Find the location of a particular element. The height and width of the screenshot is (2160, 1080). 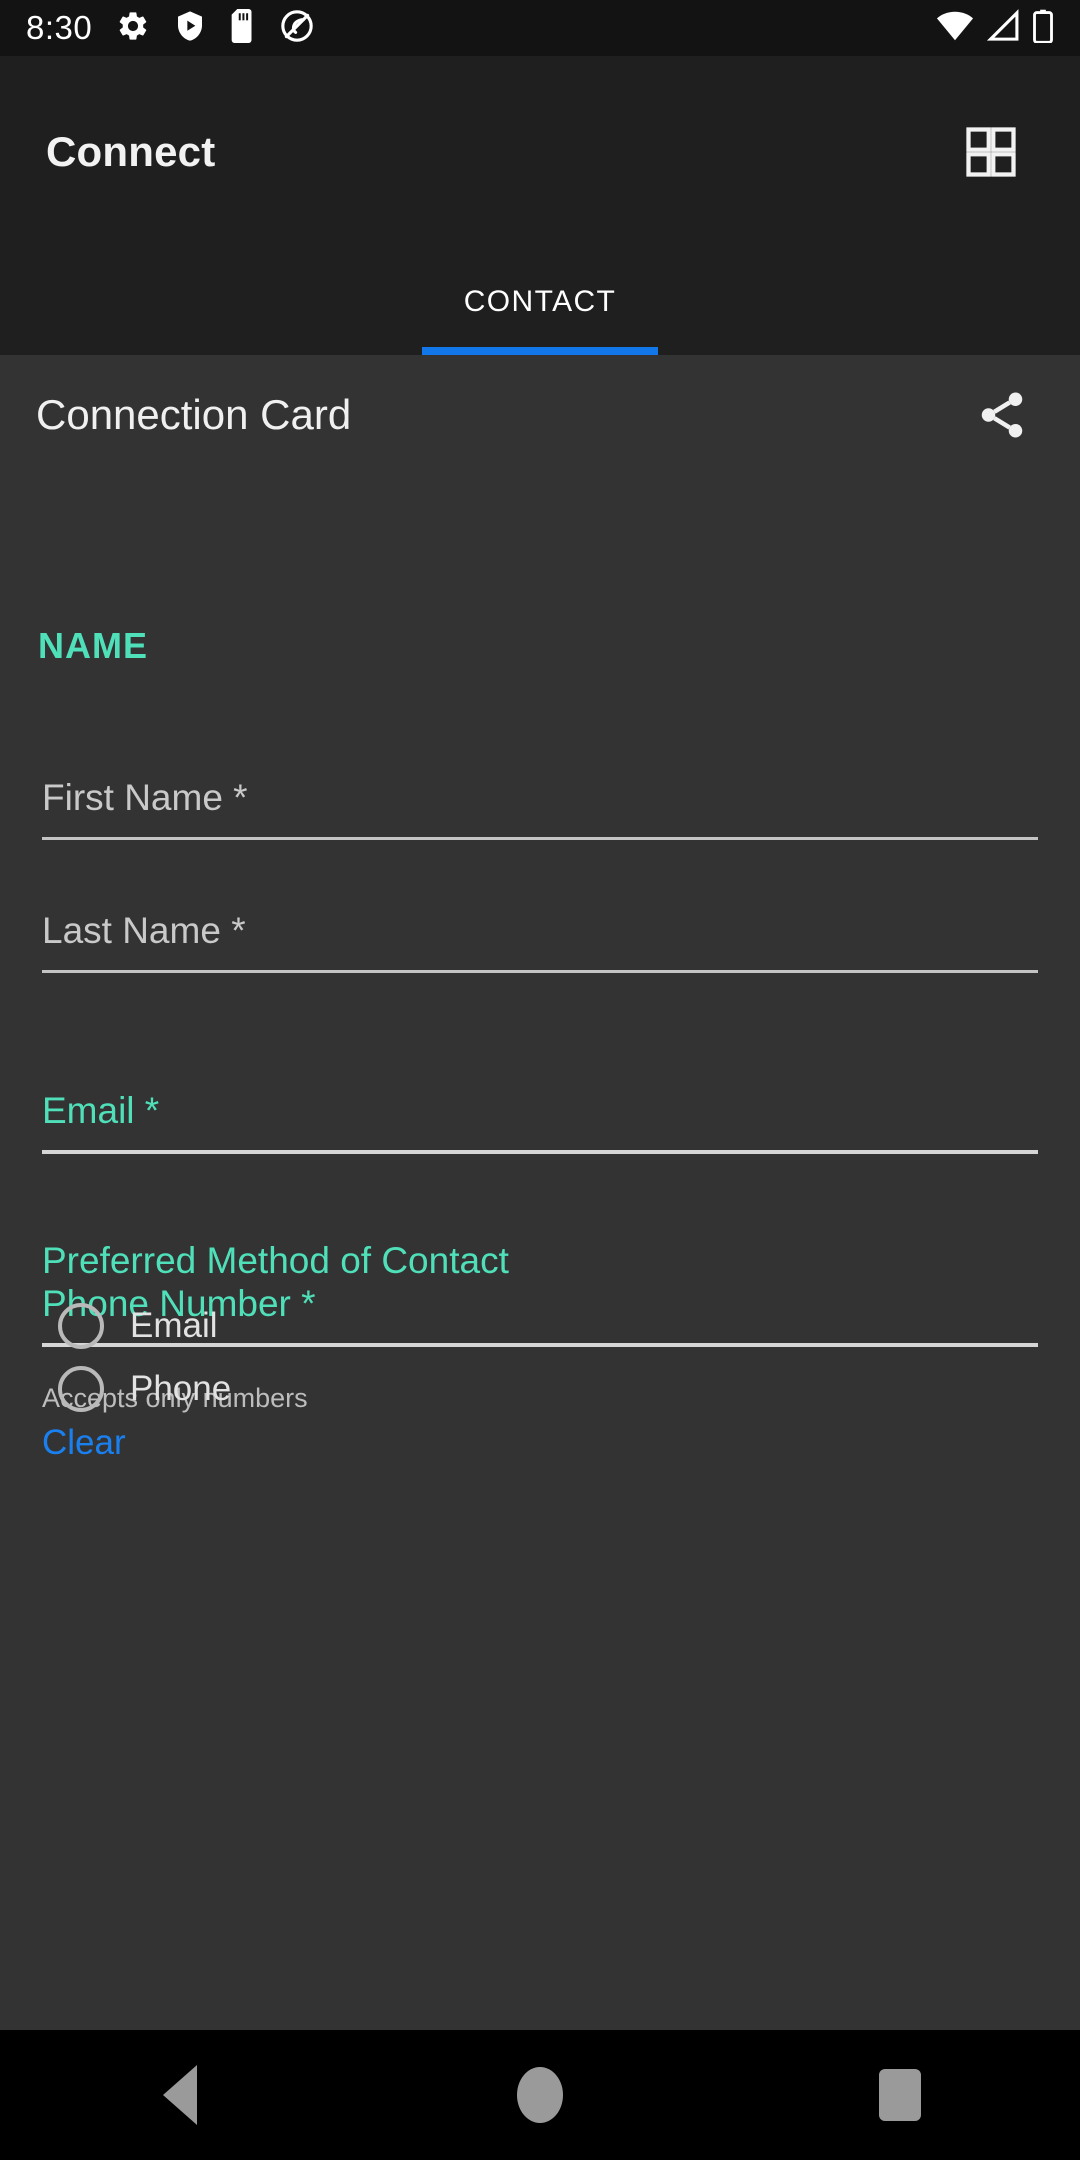

status-bar: 8:30 is located at coordinates (540, 28).